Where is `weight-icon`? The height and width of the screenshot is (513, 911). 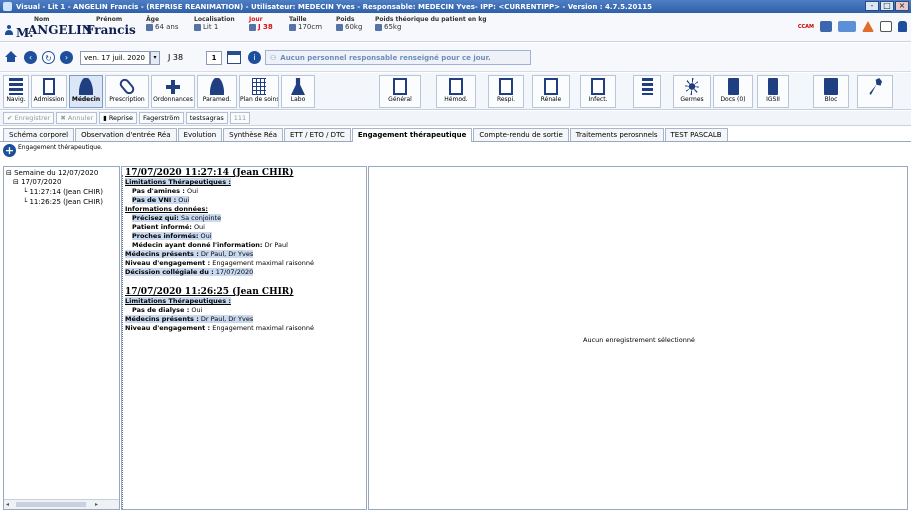 weight-icon is located at coordinates (378, 27).